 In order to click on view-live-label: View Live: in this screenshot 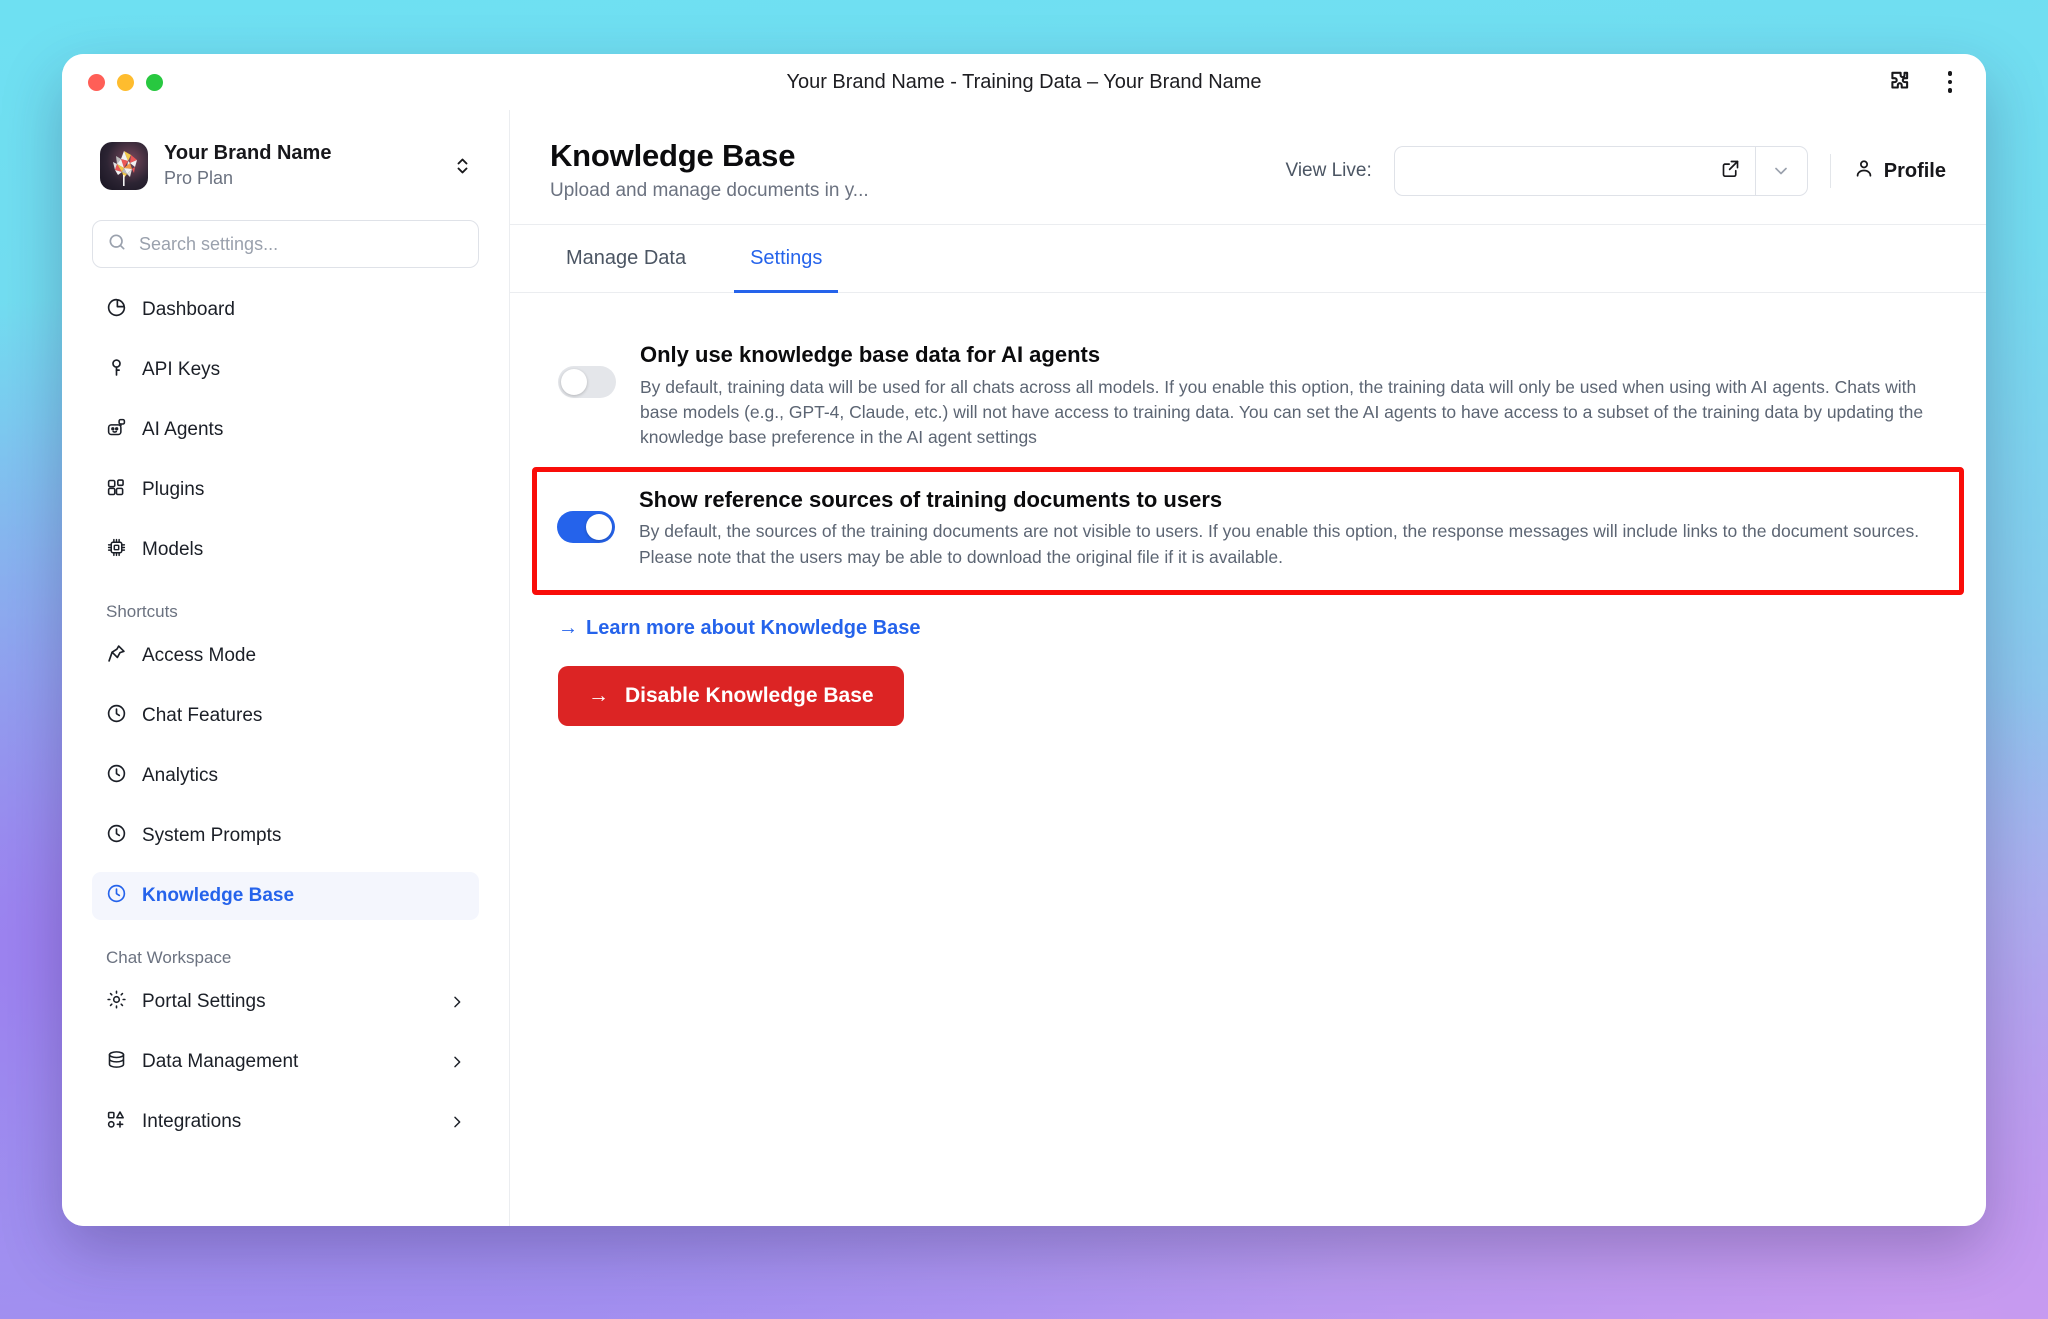, I will do `click(1328, 170)`.